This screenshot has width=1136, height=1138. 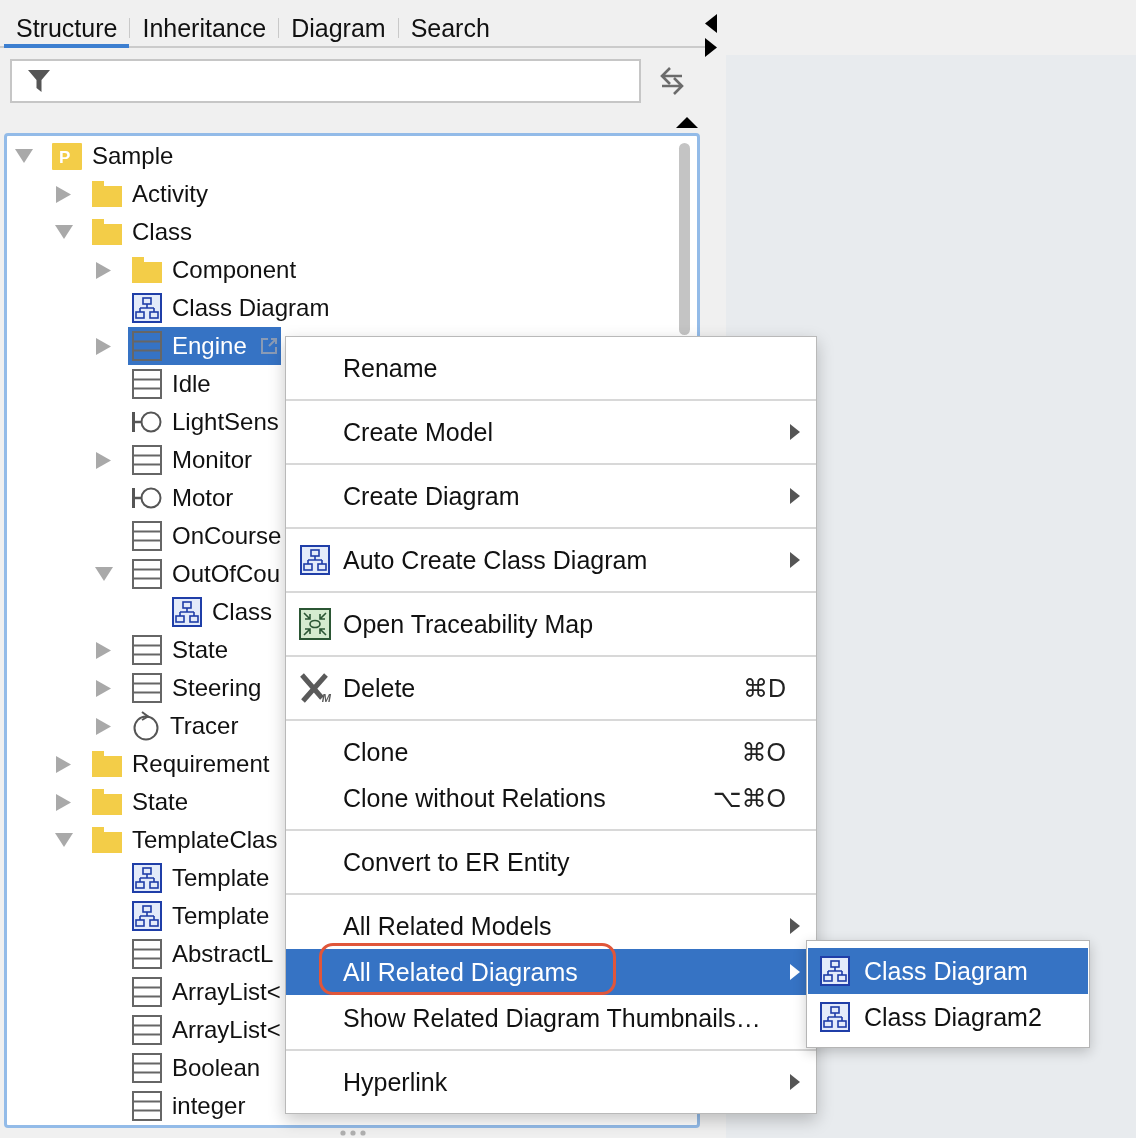 What do you see at coordinates (551, 432) in the screenshot?
I see `menu-item: Create Model` at bounding box center [551, 432].